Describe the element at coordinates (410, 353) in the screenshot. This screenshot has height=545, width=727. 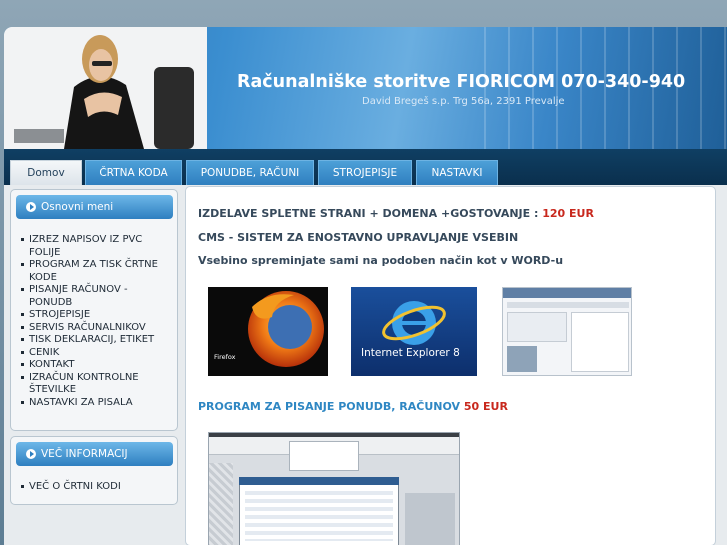
I see `ie-logo-text: Internet Explorer 8` at that location.